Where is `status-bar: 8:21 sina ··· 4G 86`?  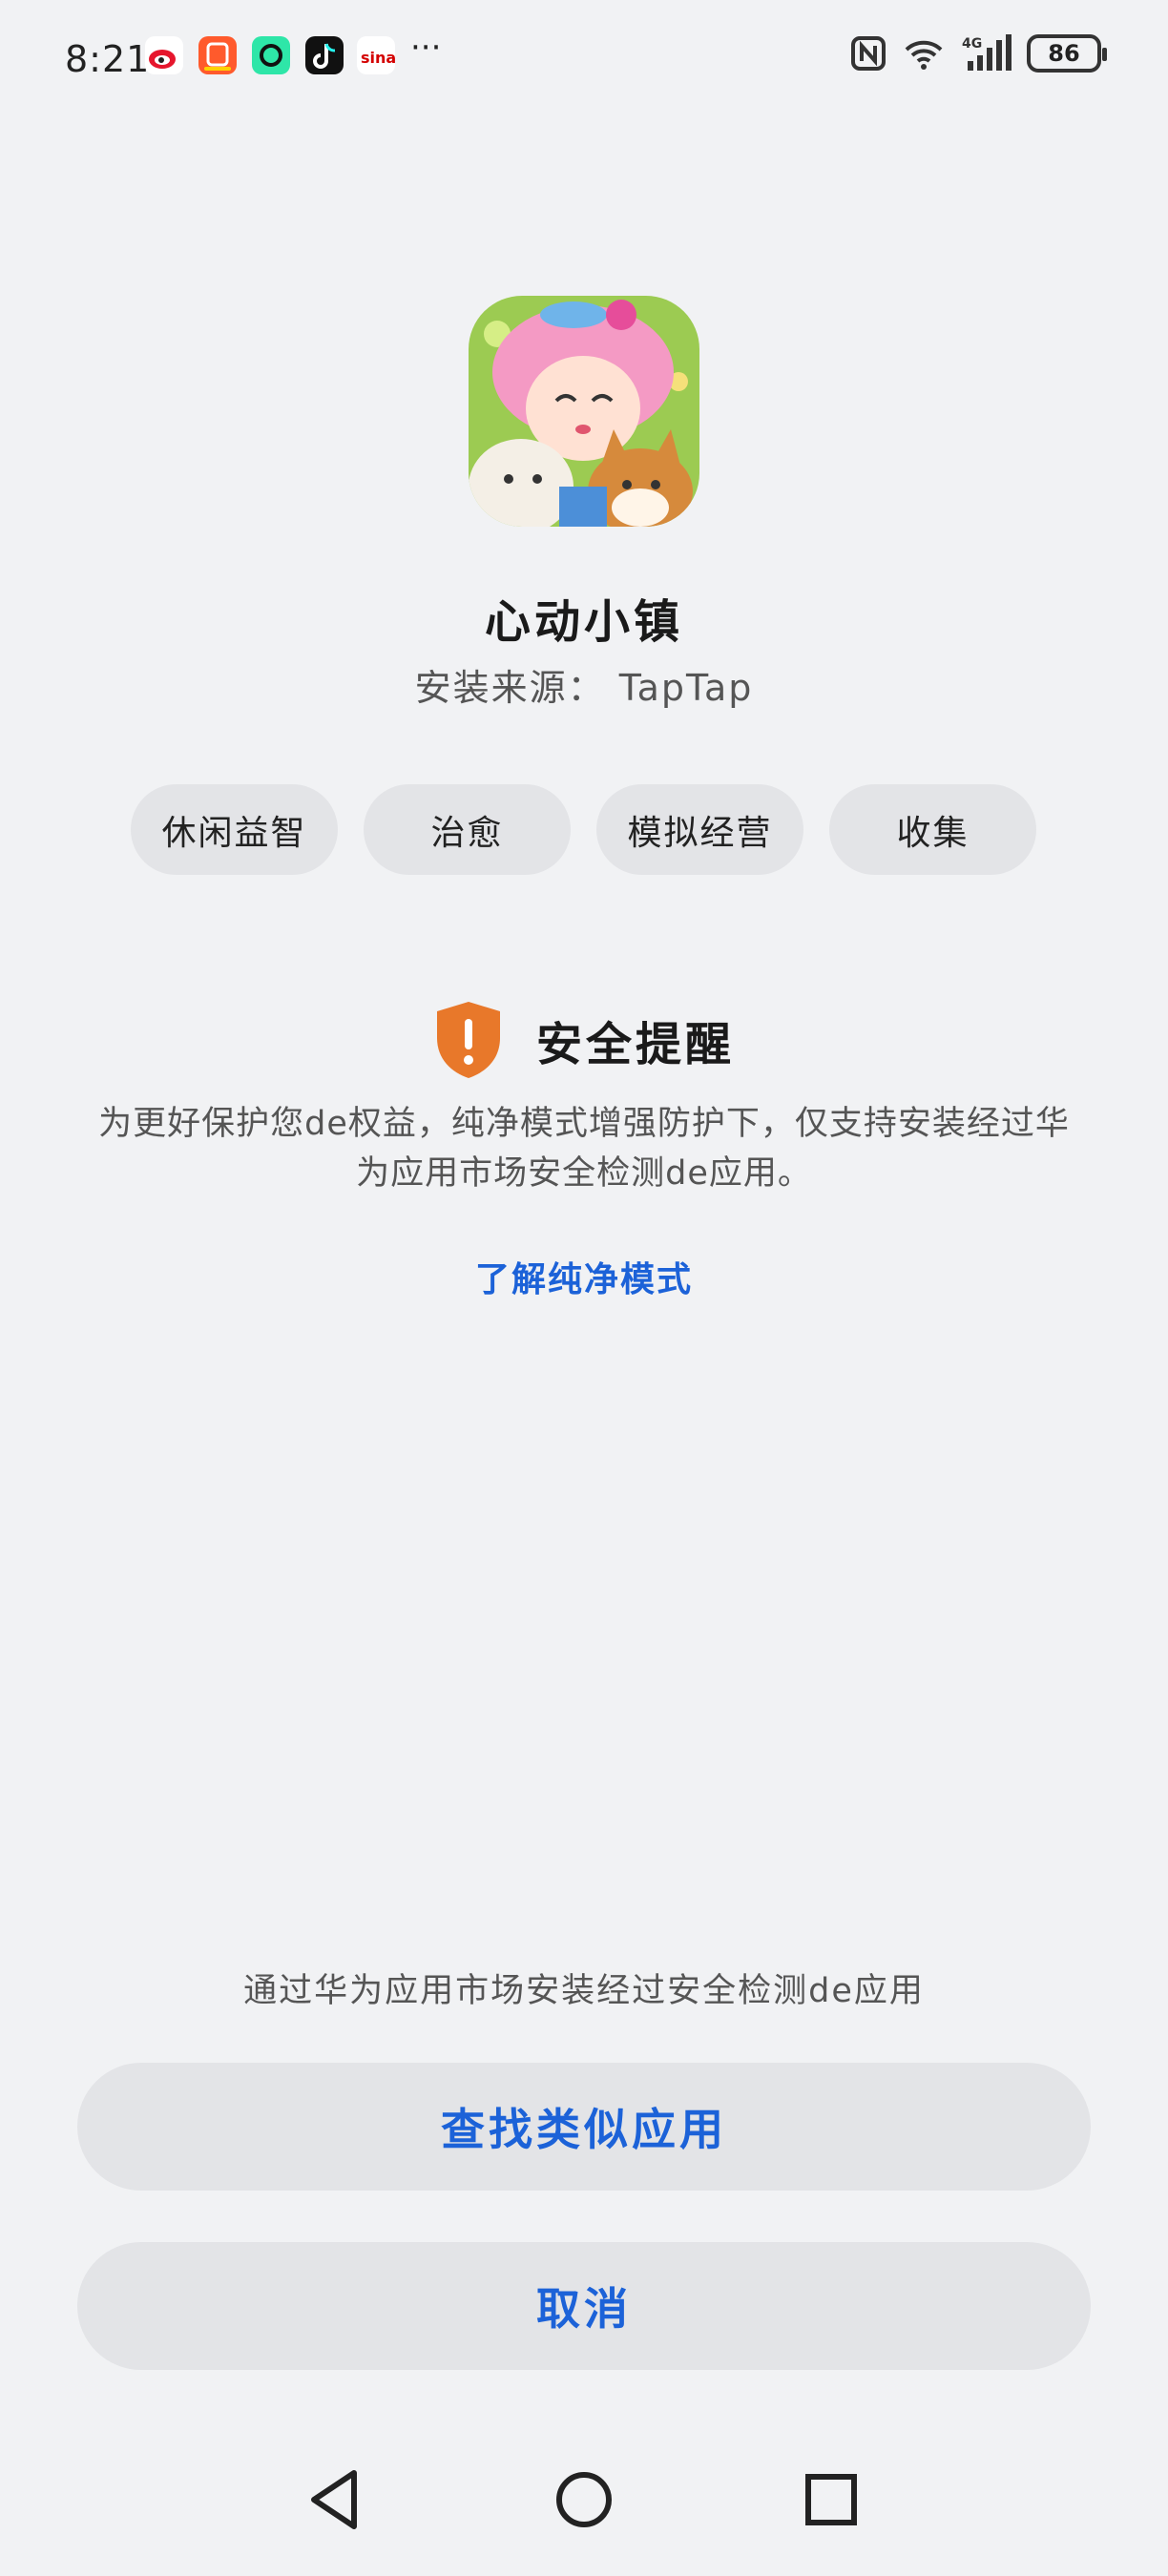
status-bar: 8:21 sina ··· 4G 86 is located at coordinates (584, 57).